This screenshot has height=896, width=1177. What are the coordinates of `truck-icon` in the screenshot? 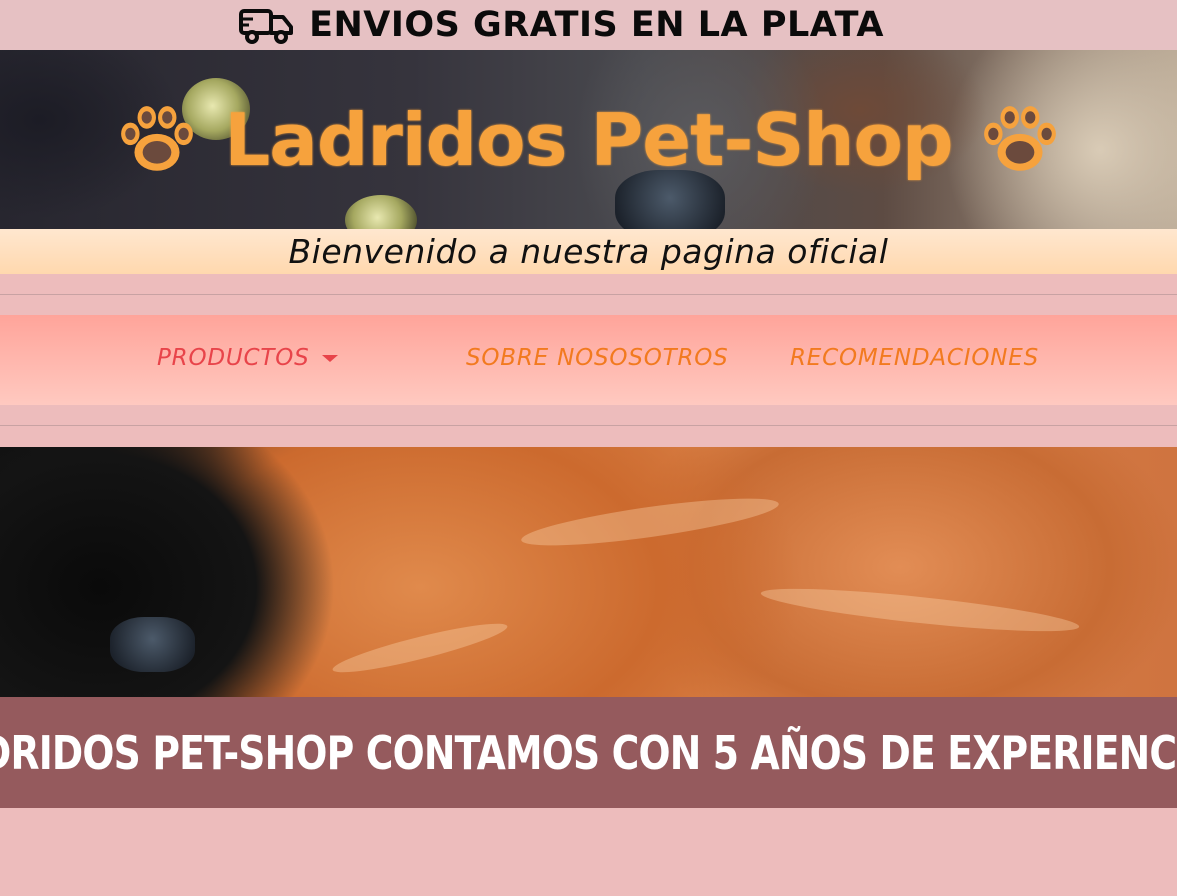 It's located at (266, 26).